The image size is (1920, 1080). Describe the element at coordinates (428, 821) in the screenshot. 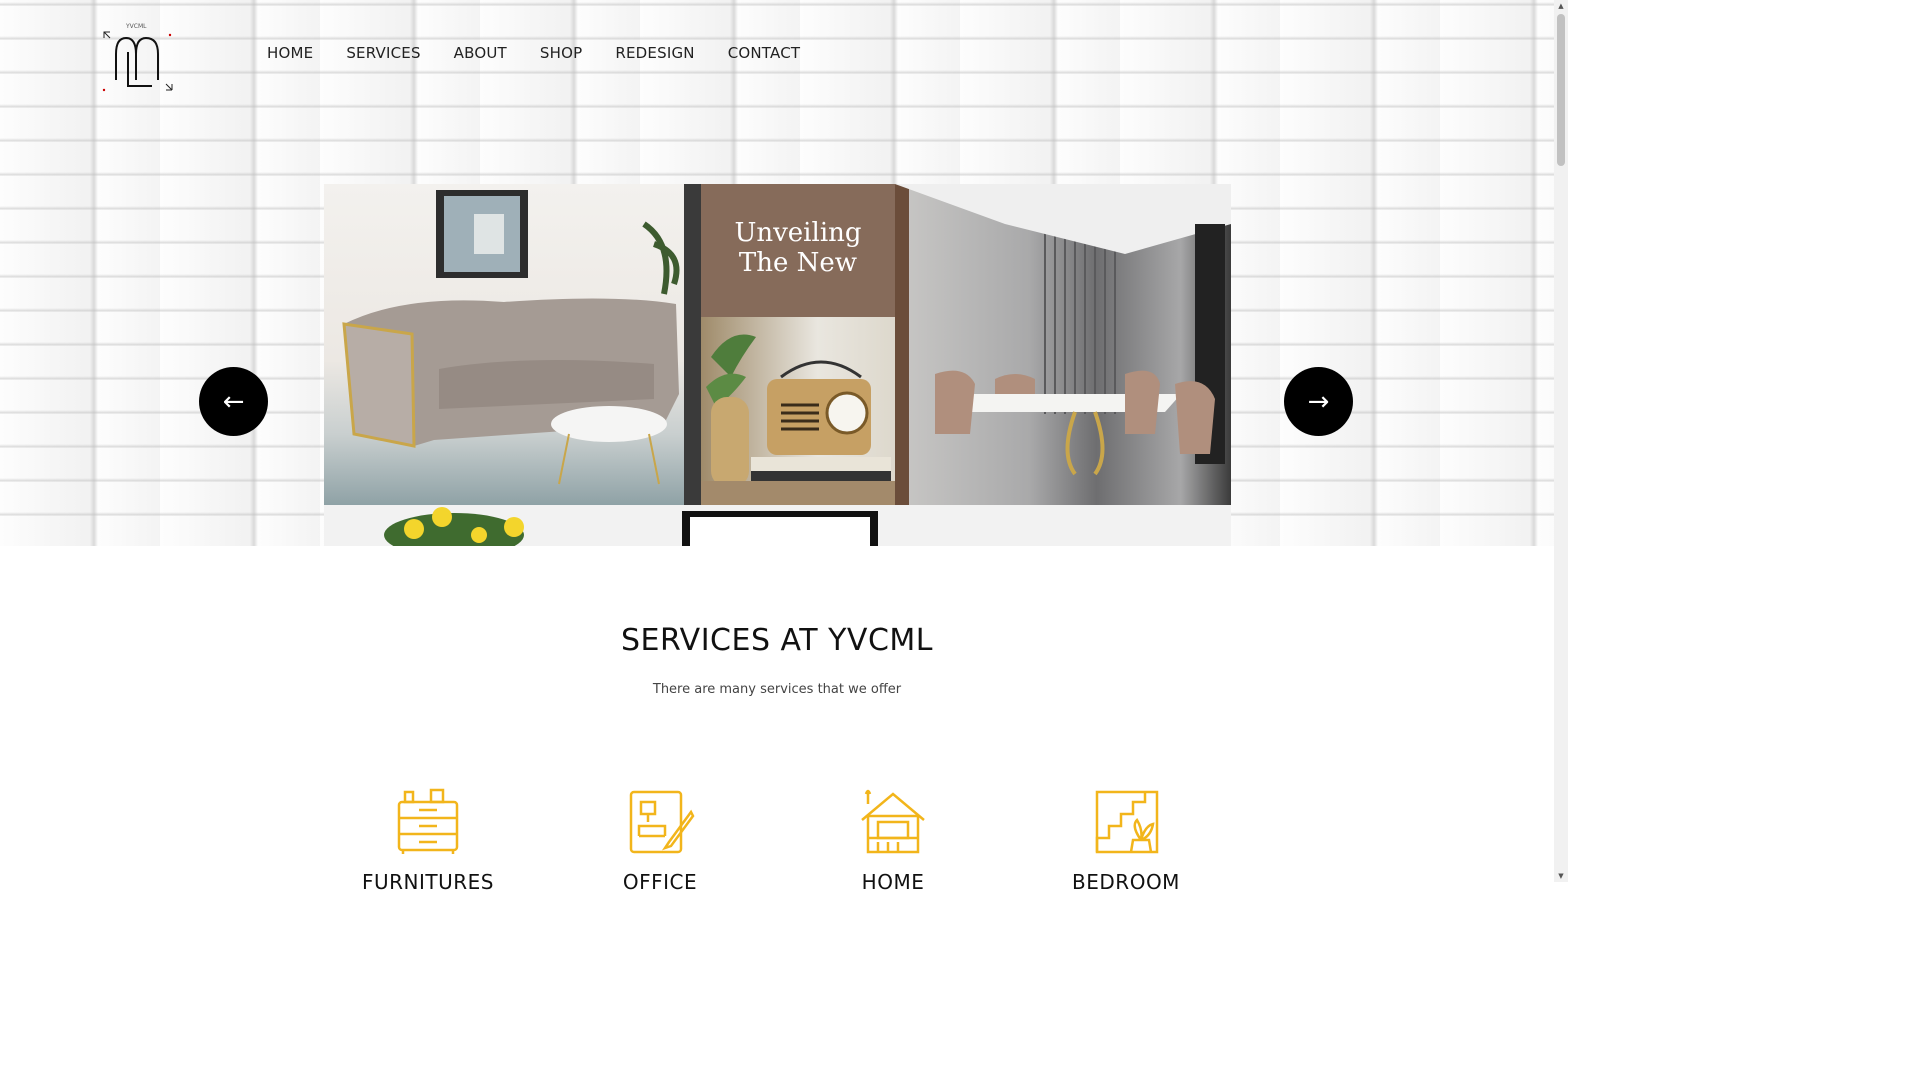

I see `cabinet-icon` at that location.